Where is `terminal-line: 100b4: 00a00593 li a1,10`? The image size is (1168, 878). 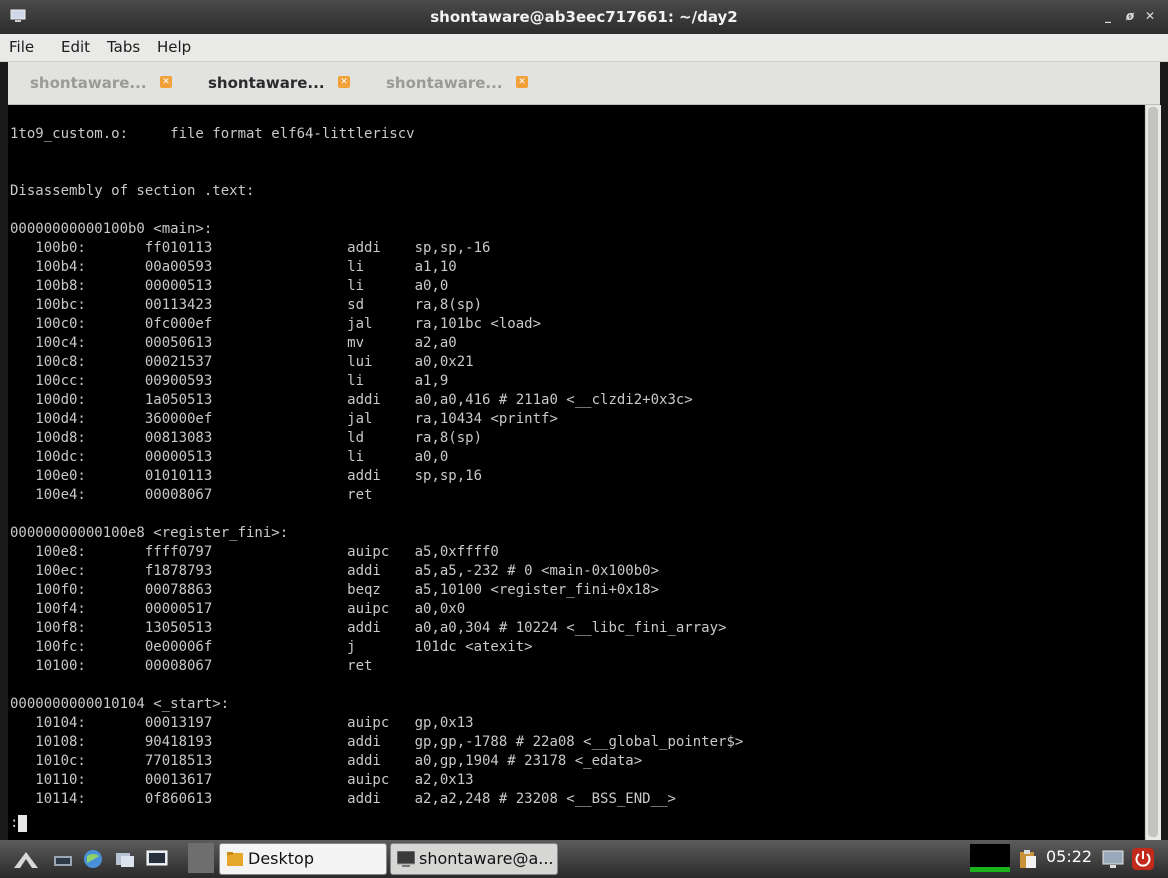
terminal-line: 100b4: 00a00593 li a1,10 is located at coordinates (233, 267).